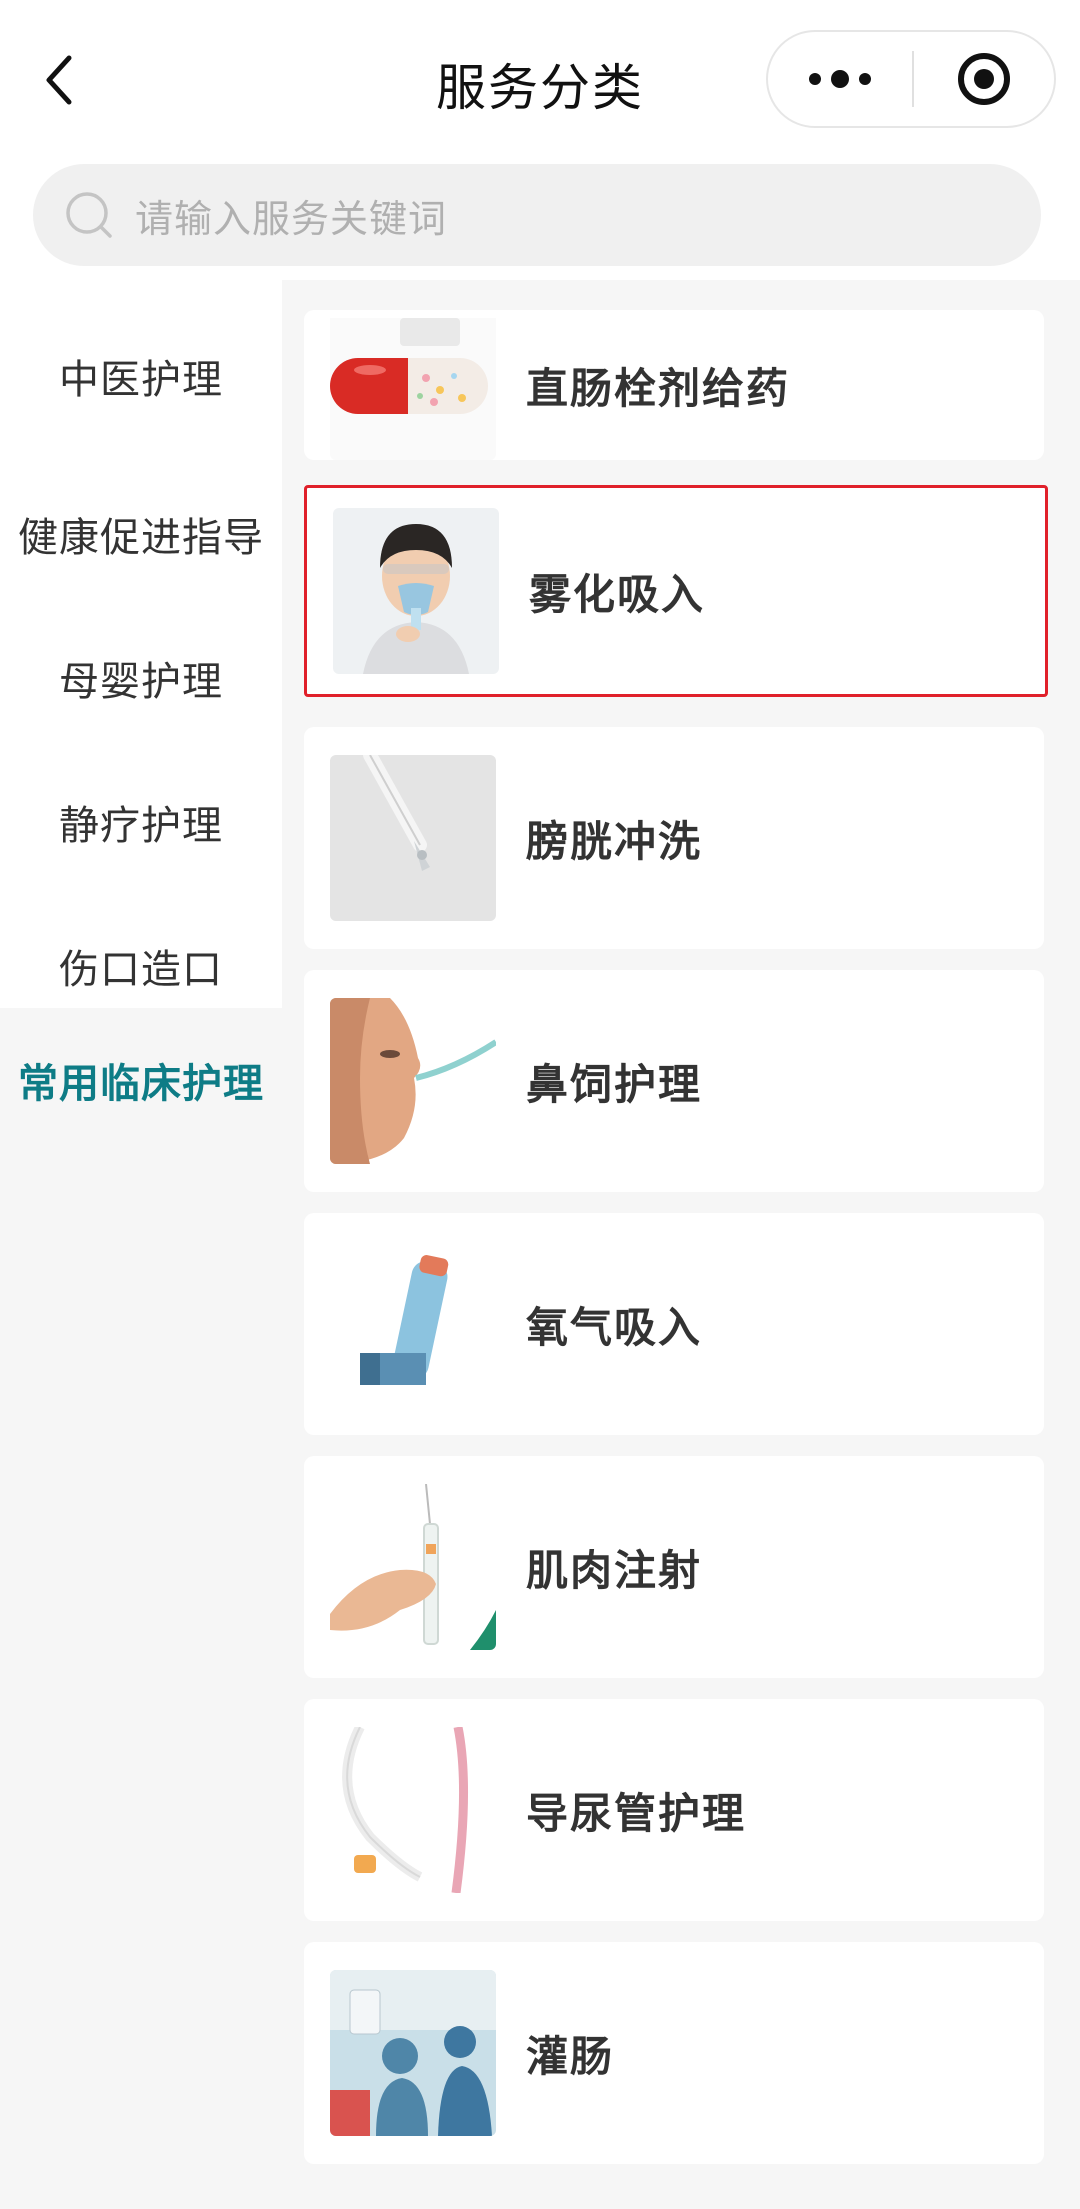 The image size is (1080, 2209). Describe the element at coordinates (291, 218) in the screenshot. I see `search-placeholder: 请输入服务关键词` at that location.